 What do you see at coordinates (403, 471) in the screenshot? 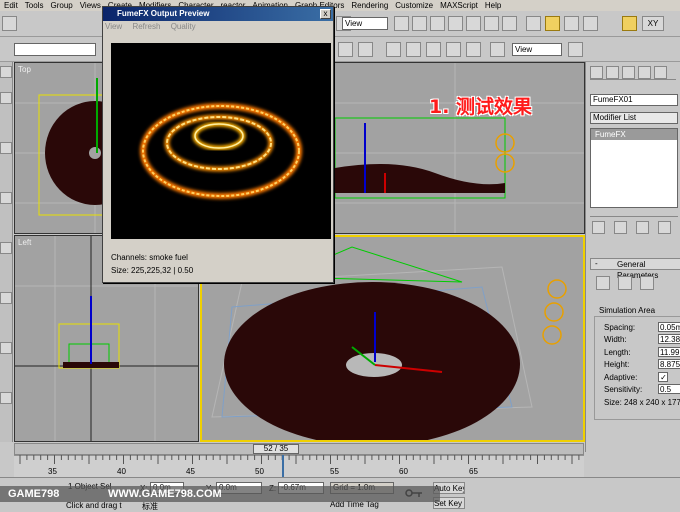
I see `tick-label: 60` at bounding box center [403, 471].